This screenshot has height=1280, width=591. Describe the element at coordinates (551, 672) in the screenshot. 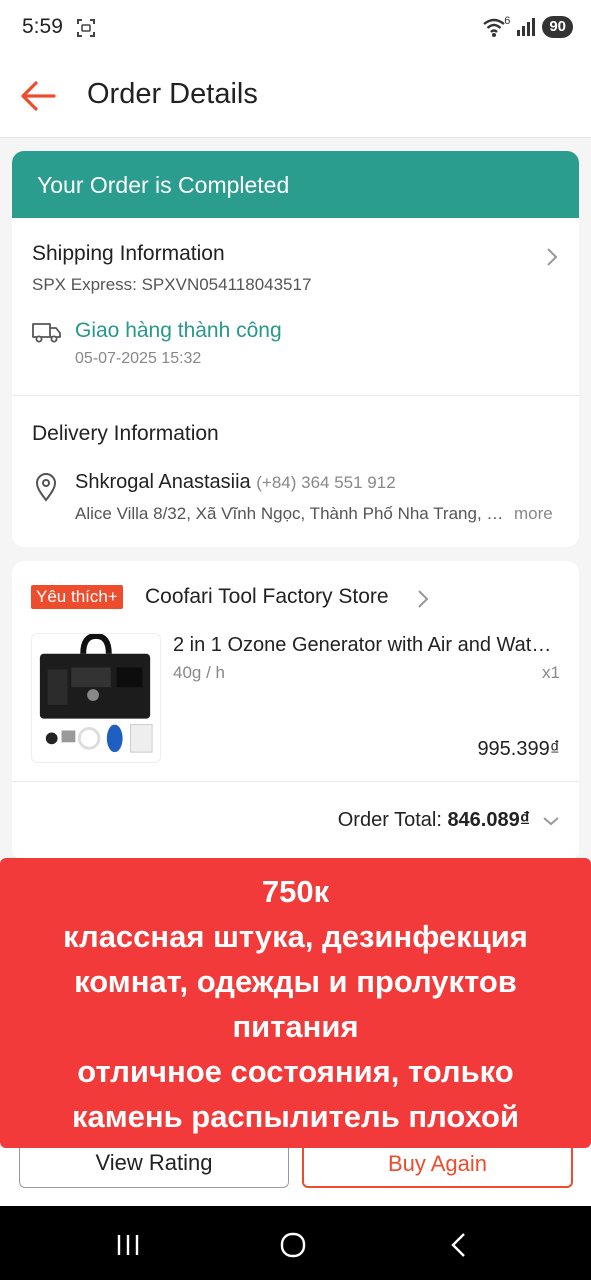

I see `product-quantity: x1` at that location.